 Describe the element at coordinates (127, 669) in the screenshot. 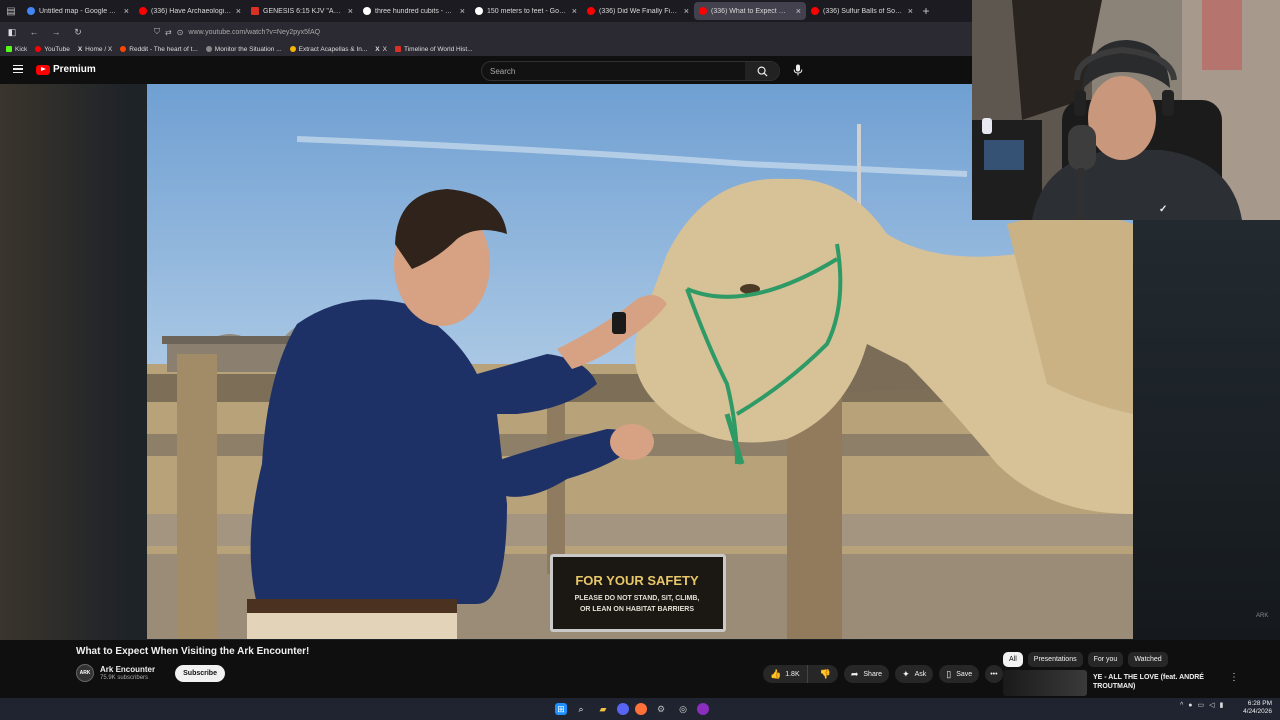

I see `channel-name: Ark Encounter` at that location.